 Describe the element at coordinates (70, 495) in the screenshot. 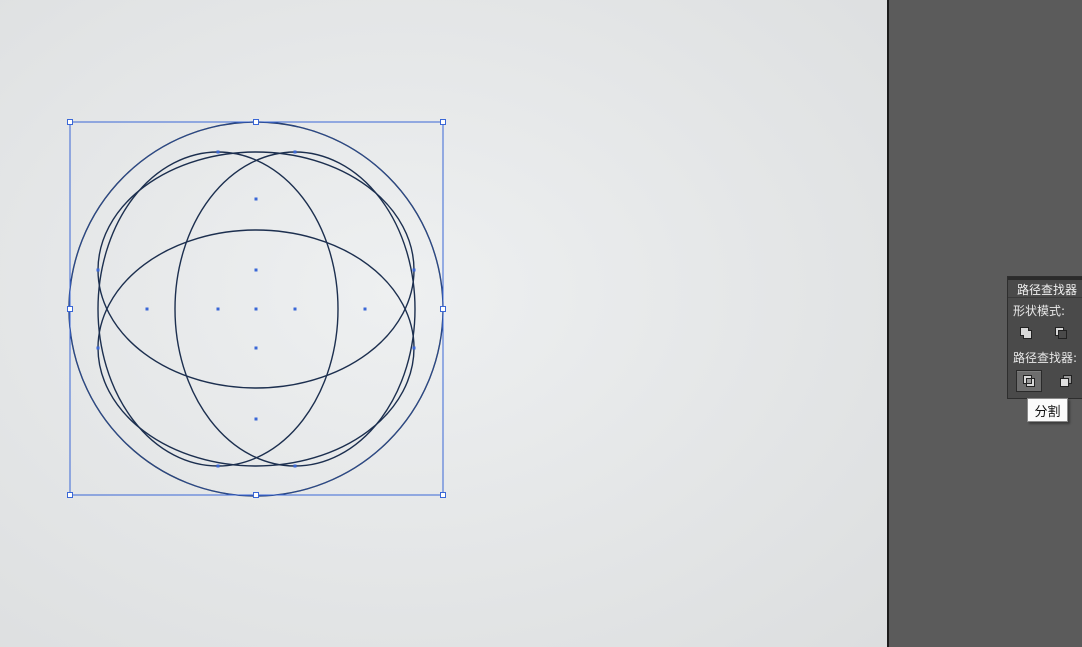

I see `handle-bottom-left` at that location.